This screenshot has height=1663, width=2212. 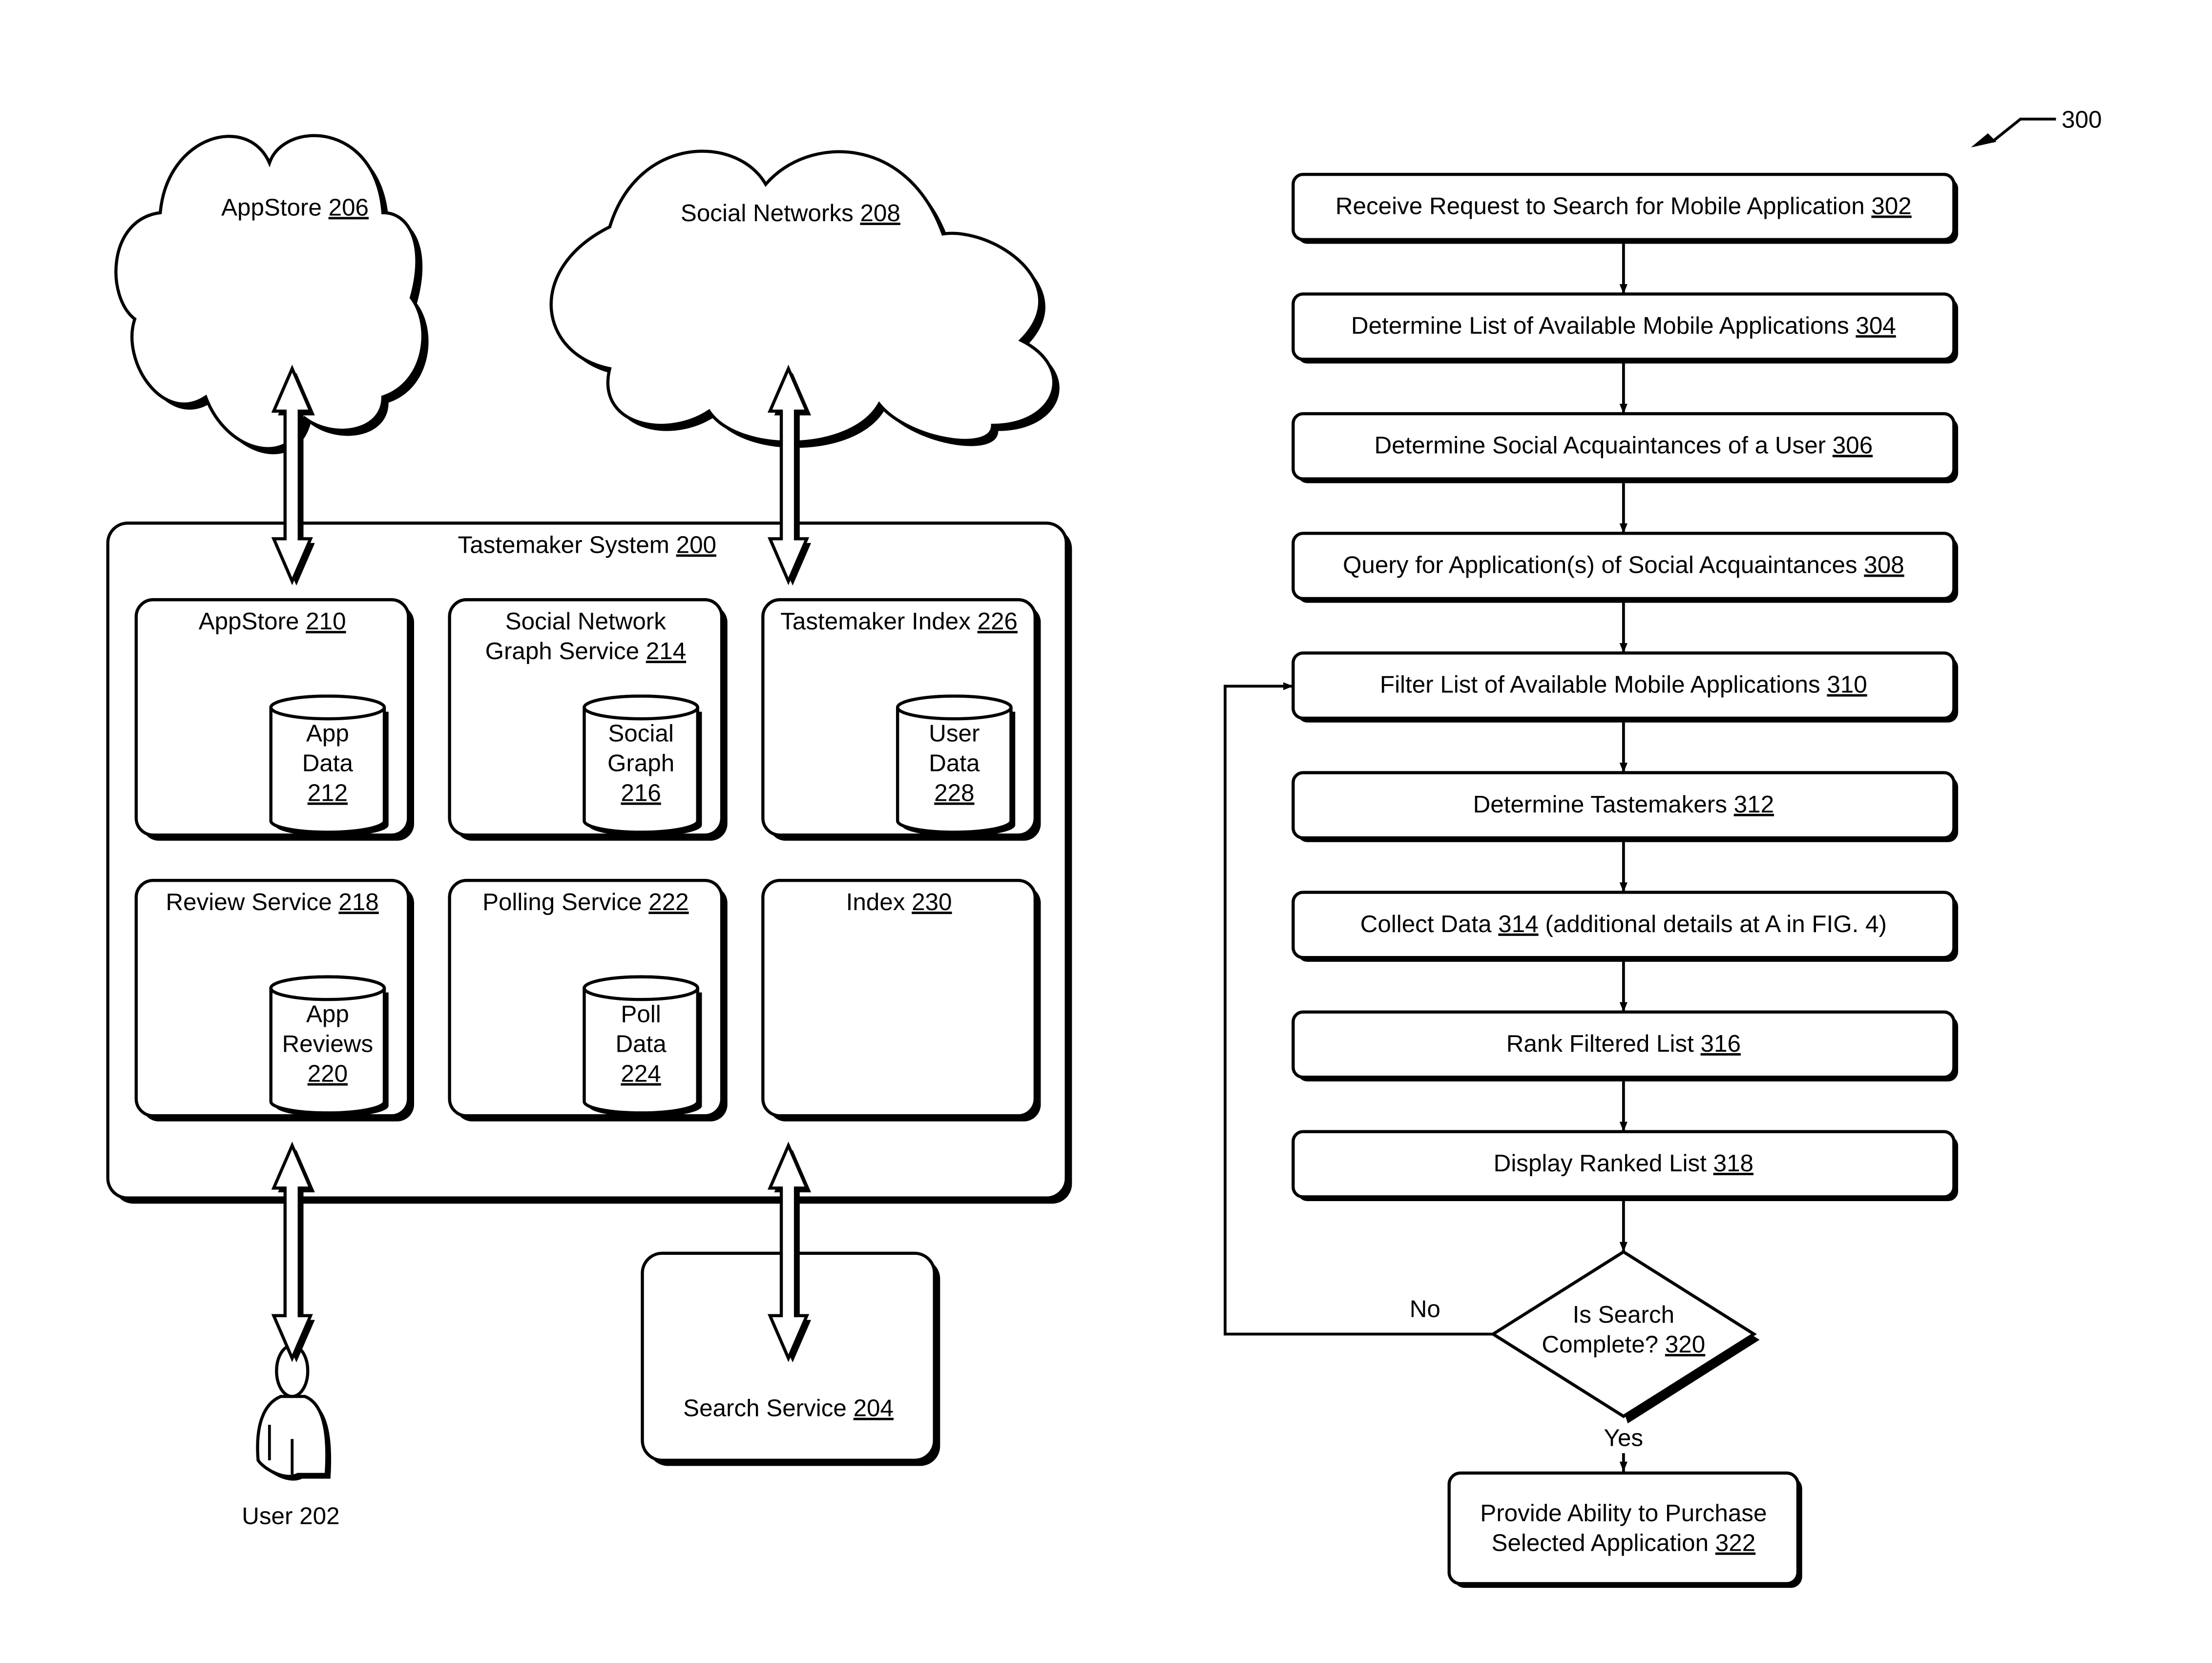 What do you see at coordinates (954, 733) in the screenshot?
I see `database-label: User` at bounding box center [954, 733].